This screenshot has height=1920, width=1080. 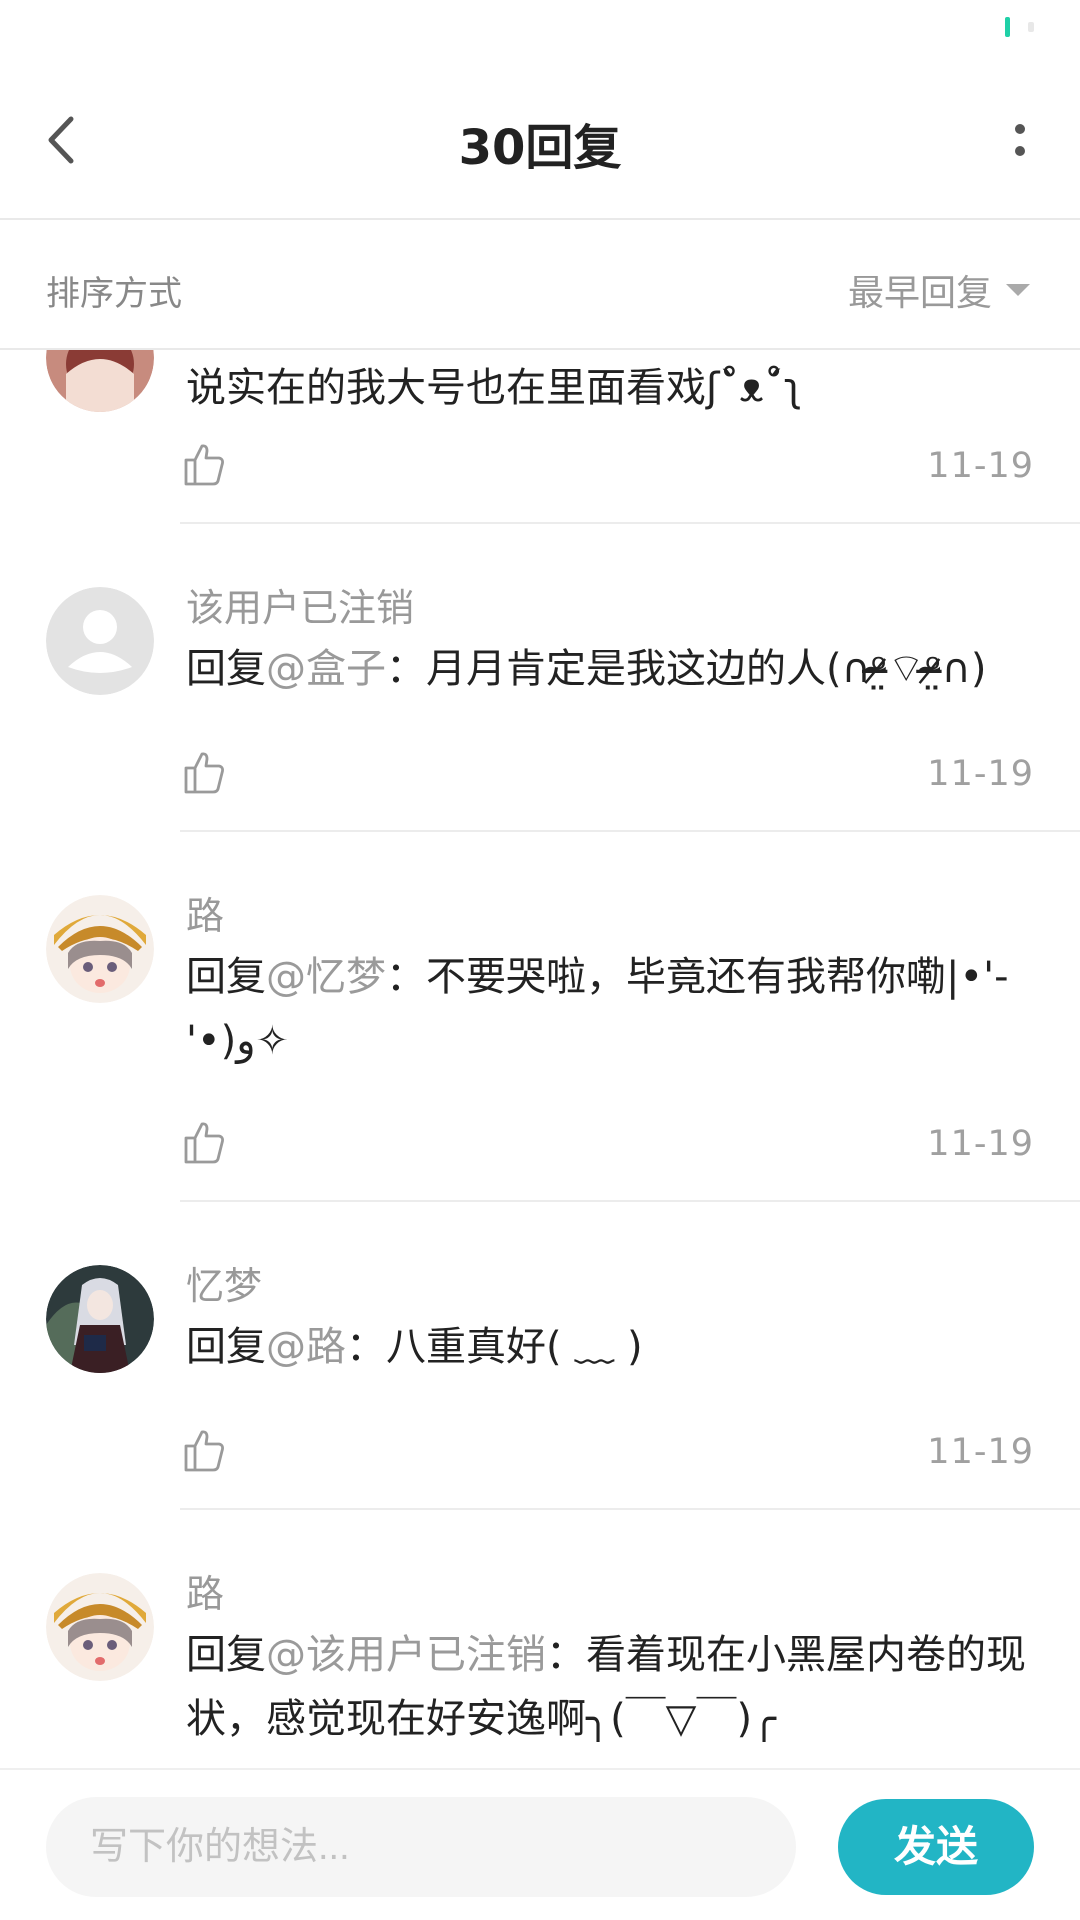 What do you see at coordinates (224, 1282) in the screenshot?
I see `reply-username: 忆梦` at bounding box center [224, 1282].